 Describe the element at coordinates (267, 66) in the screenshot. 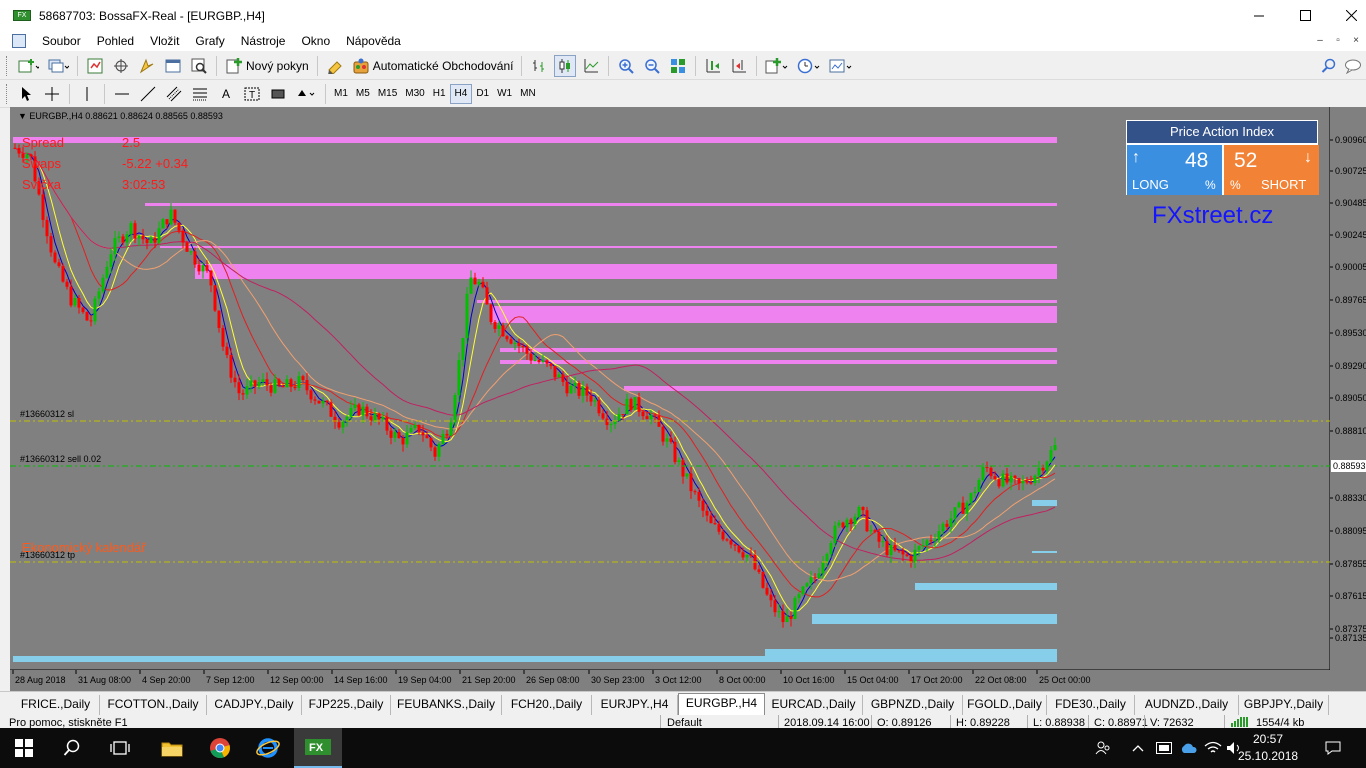

I see `new-order-button: Nový pokyn` at that location.